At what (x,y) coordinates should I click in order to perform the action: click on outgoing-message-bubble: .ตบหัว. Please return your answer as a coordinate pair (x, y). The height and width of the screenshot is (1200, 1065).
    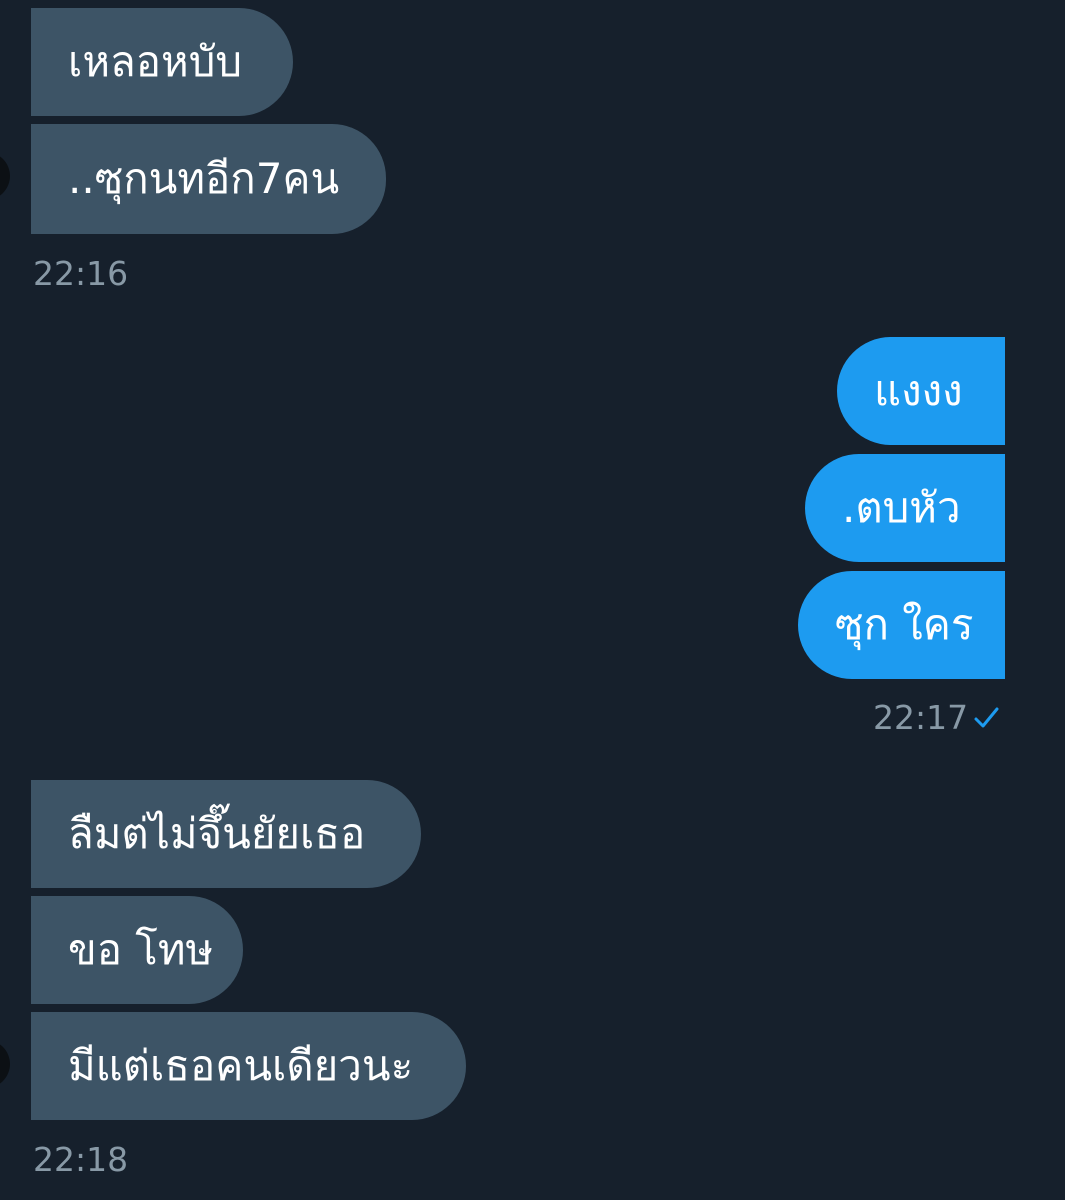
    Looking at the image, I should click on (905, 508).